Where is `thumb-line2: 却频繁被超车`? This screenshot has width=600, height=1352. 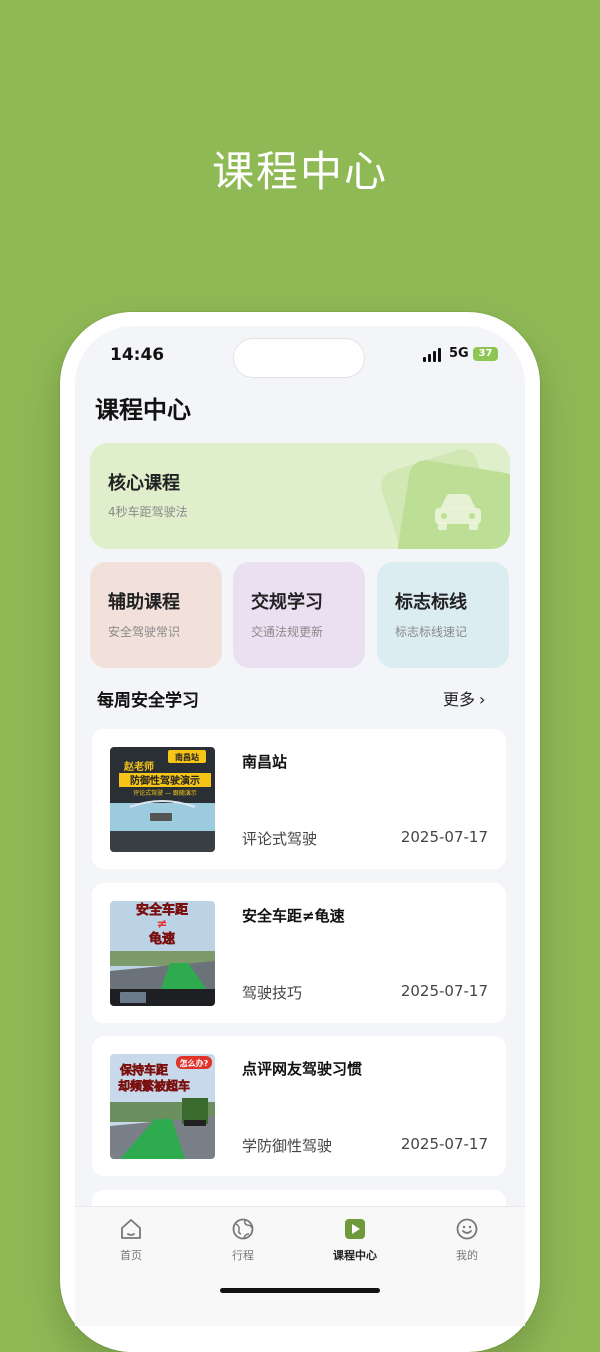 thumb-line2: 却频繁被超车 is located at coordinates (154, 1085).